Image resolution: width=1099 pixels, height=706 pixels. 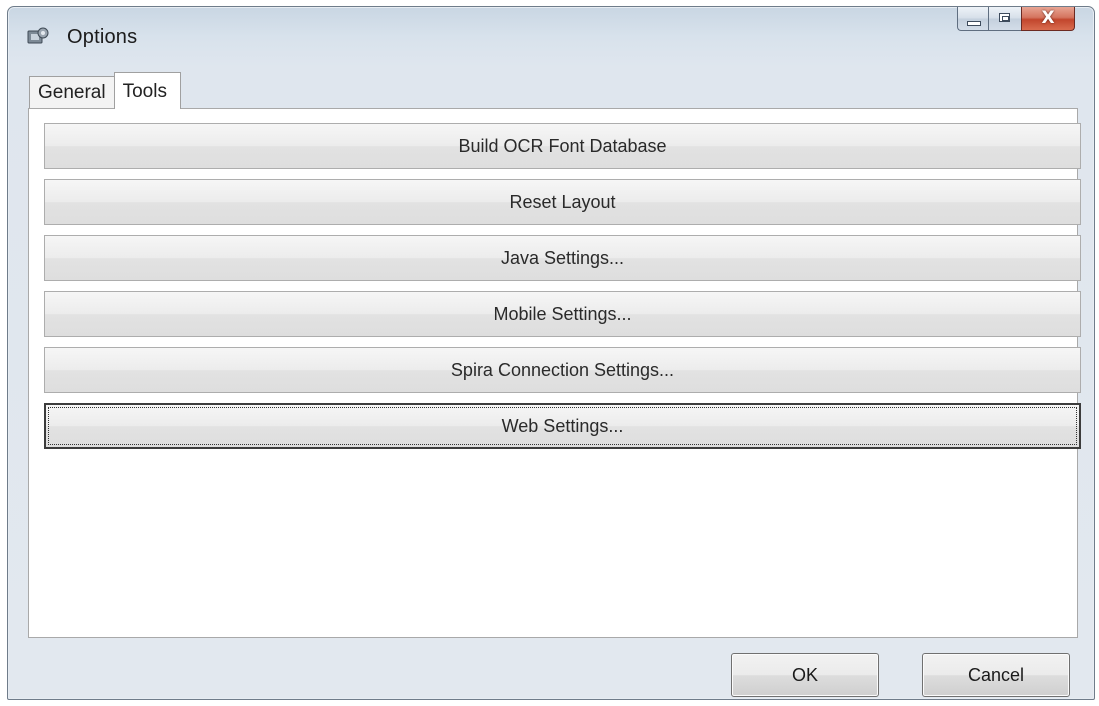 I want to click on close-button: X, so click(x=1048, y=19).